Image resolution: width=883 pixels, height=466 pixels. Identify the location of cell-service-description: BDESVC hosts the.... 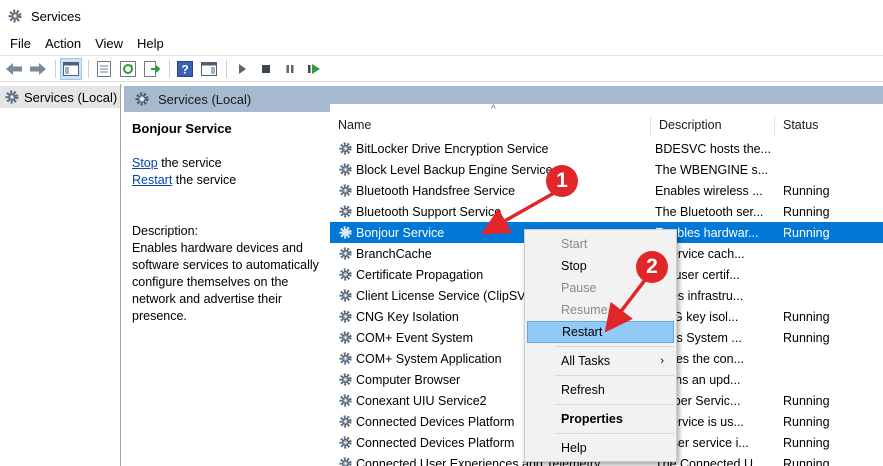
(713, 148).